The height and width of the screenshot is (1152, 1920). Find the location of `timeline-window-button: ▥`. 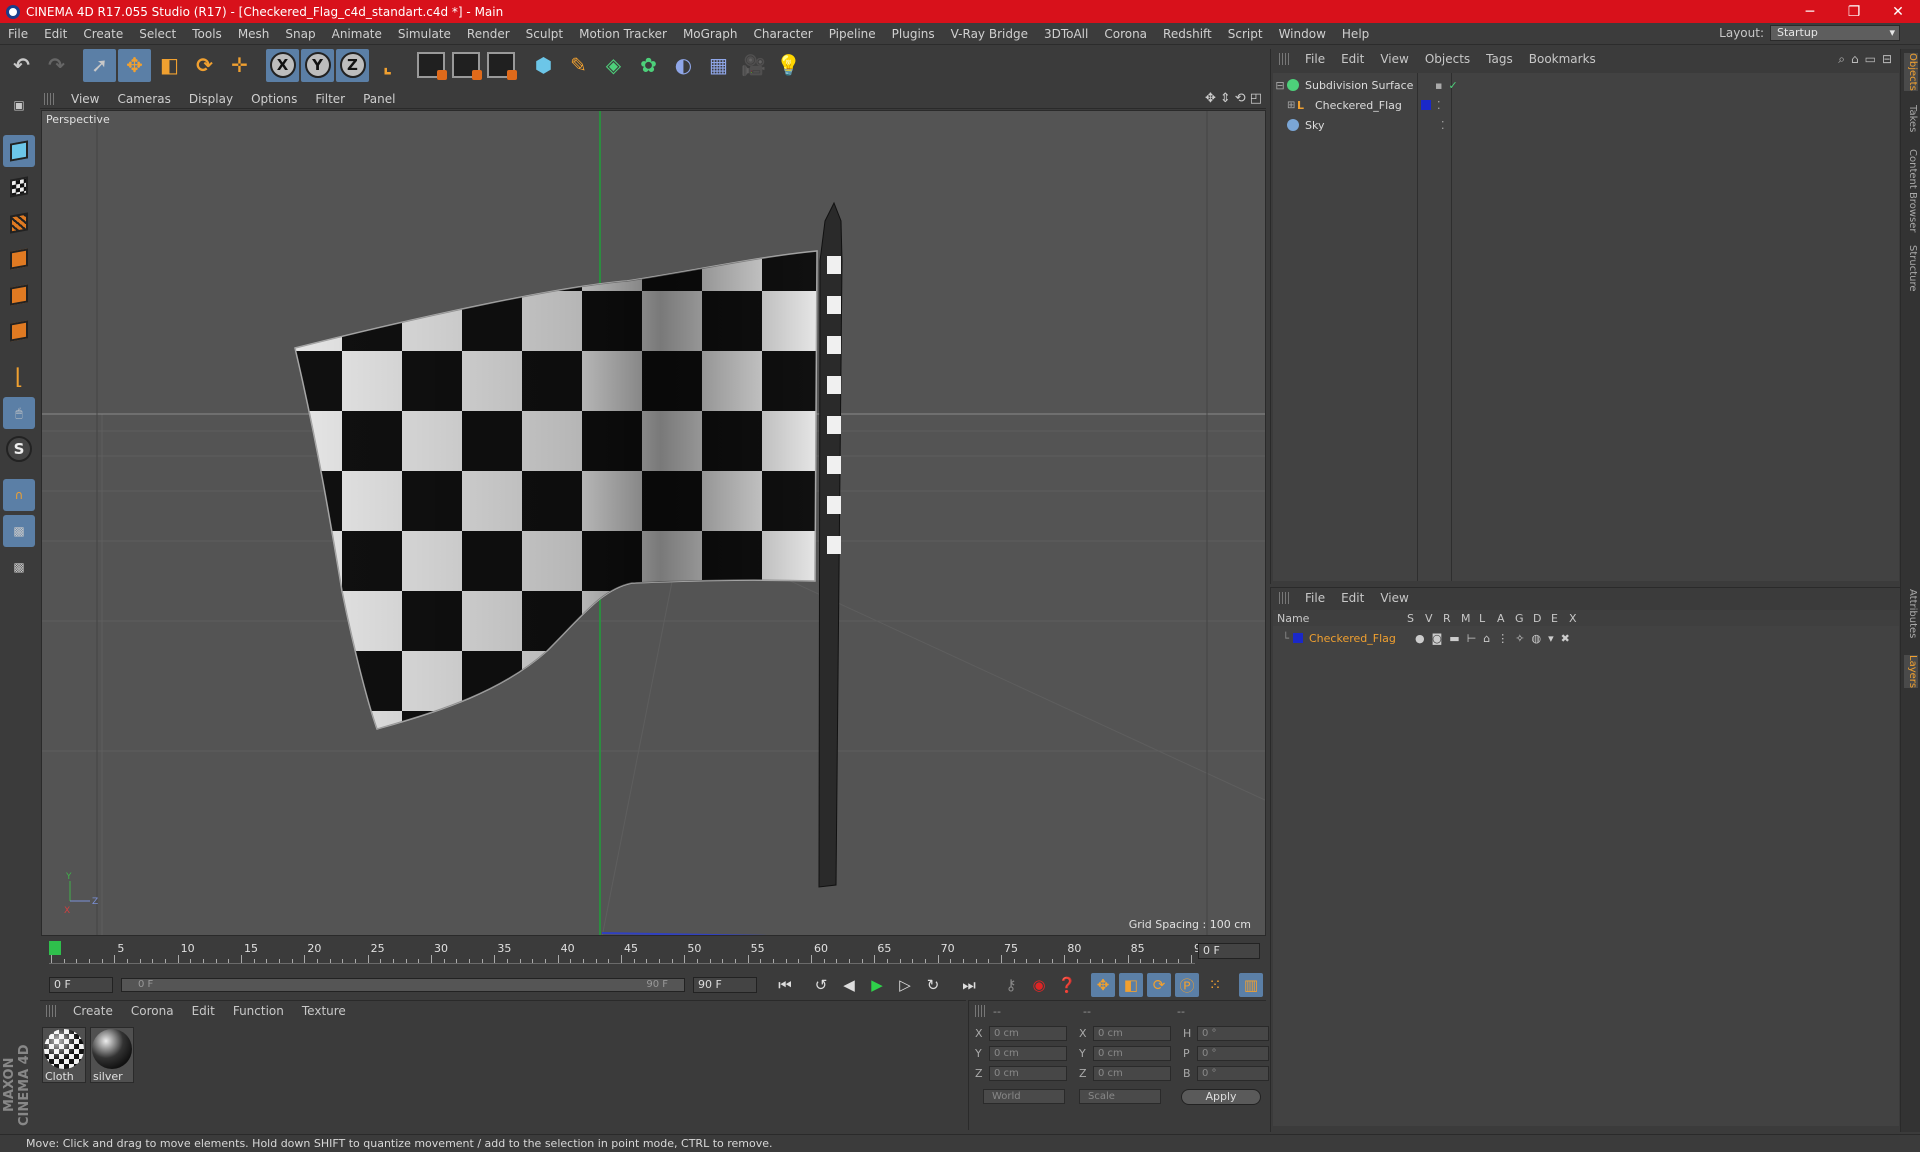

timeline-window-button: ▥ is located at coordinates (1251, 985).